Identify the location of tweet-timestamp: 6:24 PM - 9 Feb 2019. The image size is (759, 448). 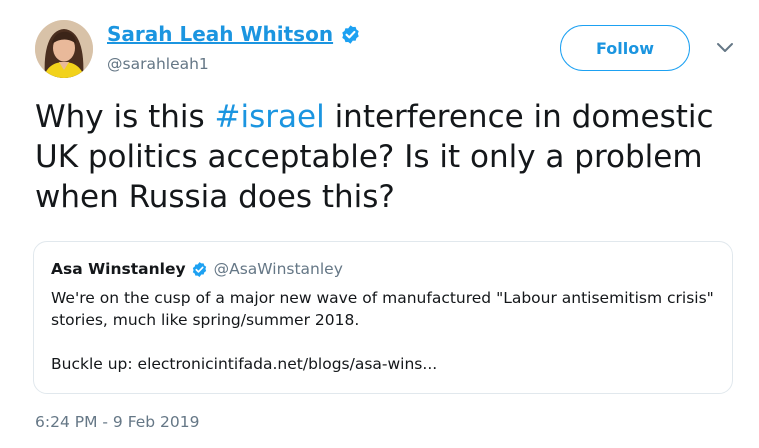
(117, 422).